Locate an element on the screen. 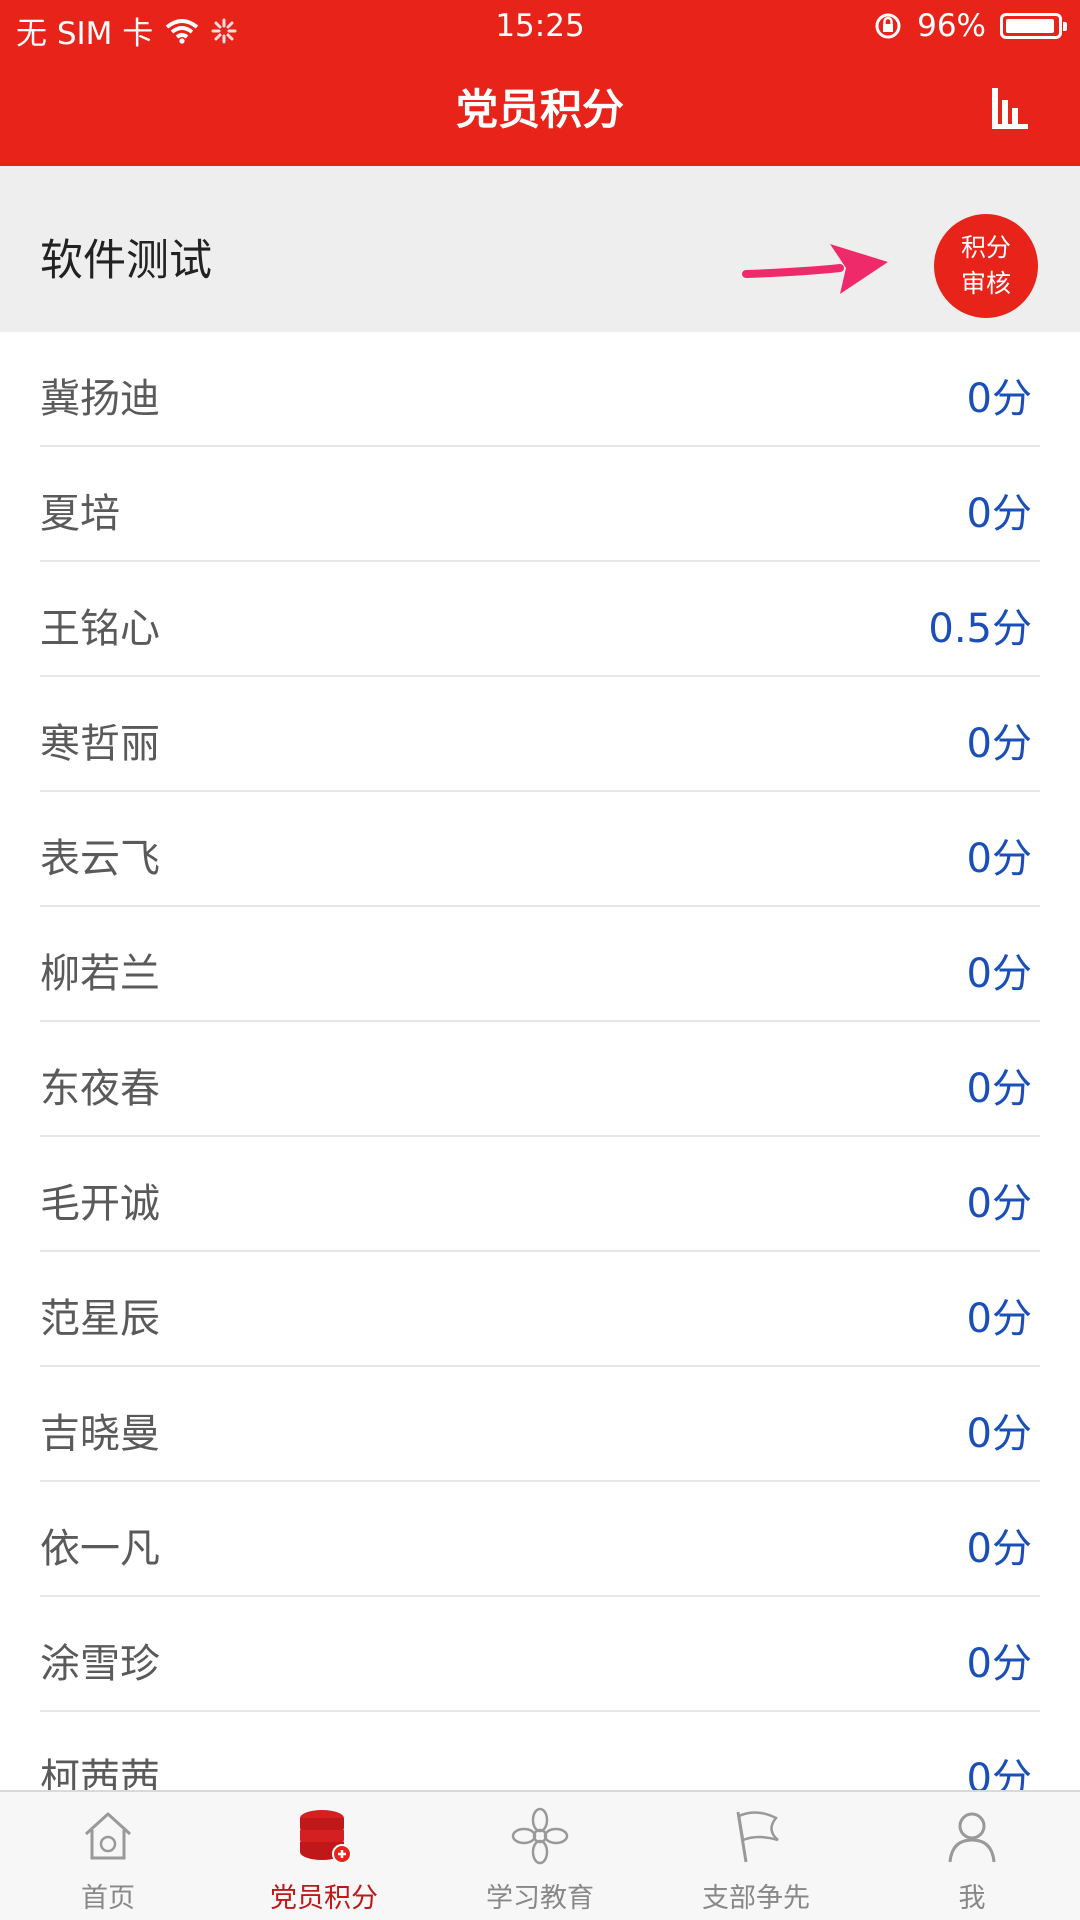 The height and width of the screenshot is (1920, 1080). tab-study: 学习教育 is located at coordinates (540, 1856).